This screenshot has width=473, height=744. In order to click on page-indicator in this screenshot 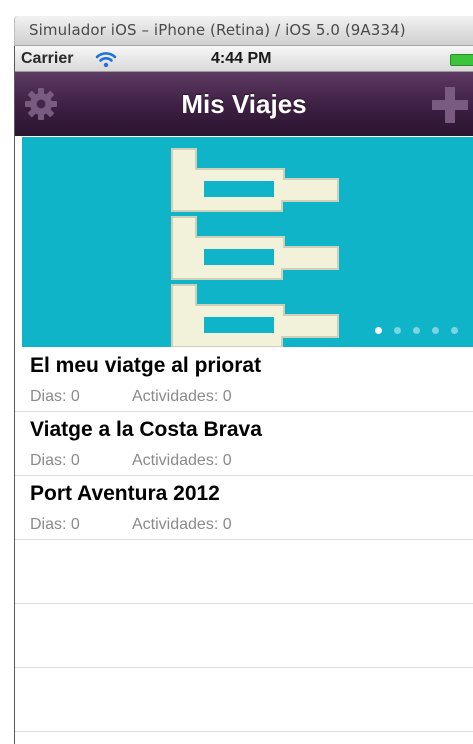, I will do `click(416, 332)`.